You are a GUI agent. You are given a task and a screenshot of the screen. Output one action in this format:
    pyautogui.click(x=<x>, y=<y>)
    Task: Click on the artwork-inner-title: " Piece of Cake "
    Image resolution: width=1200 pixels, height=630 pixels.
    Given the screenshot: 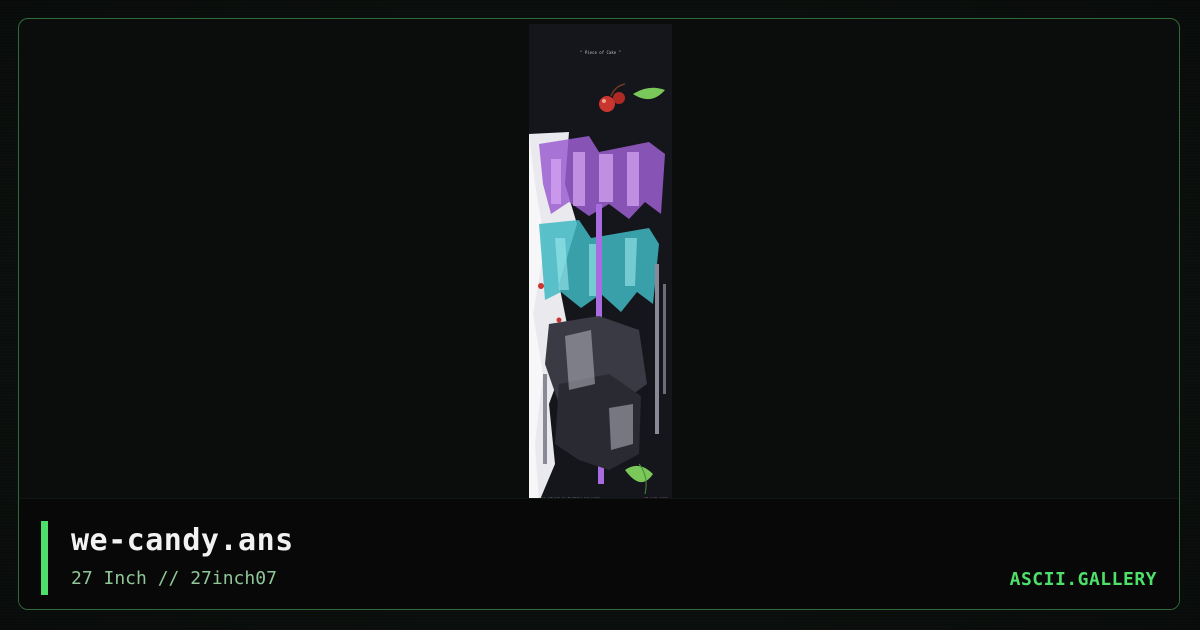 What is the action you would take?
    pyautogui.click(x=600, y=52)
    